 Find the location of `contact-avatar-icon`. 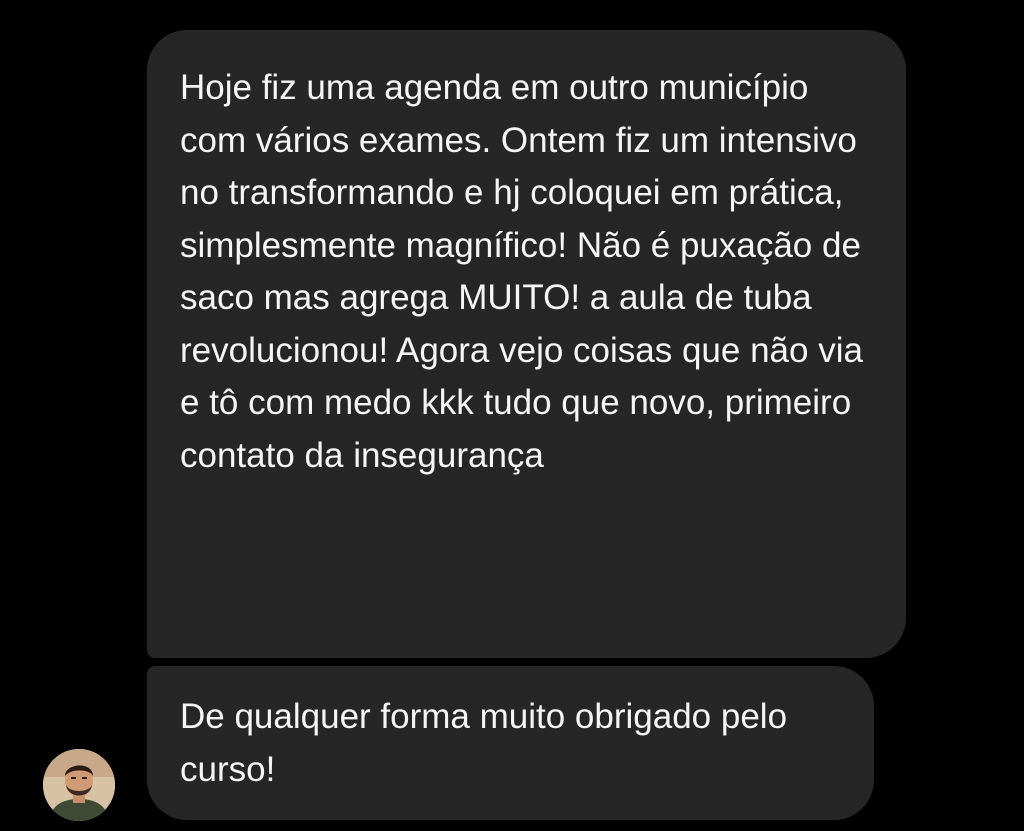

contact-avatar-icon is located at coordinates (79, 785).